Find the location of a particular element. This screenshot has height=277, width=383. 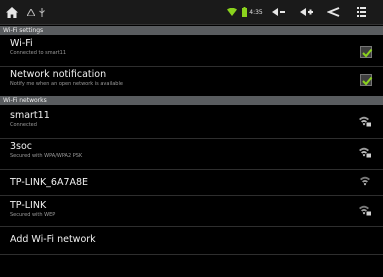

add-wifi-network-button: Add Wi-Fi network is located at coordinates (191, 244).